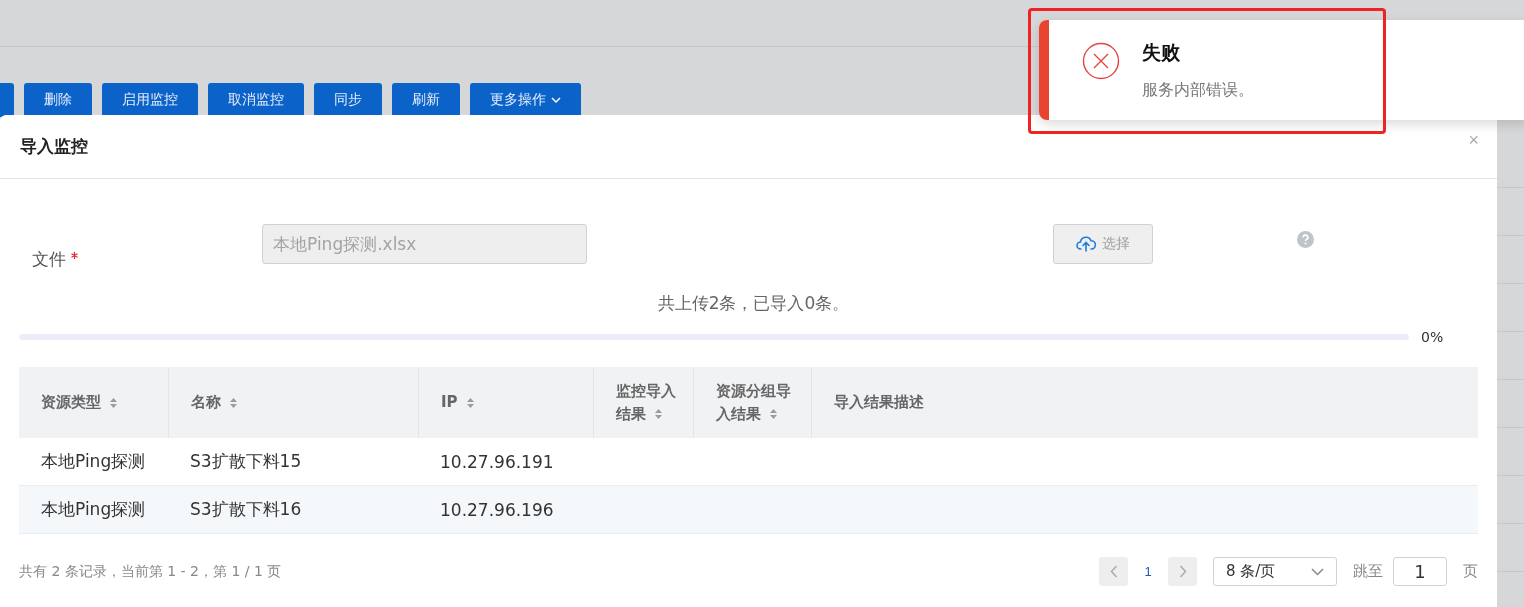 The image size is (1524, 607). Describe the element at coordinates (150, 571) in the screenshot. I see `record-summary: 共有 2 条记录，当前第 1 - 2，第 1 / 1 页` at that location.